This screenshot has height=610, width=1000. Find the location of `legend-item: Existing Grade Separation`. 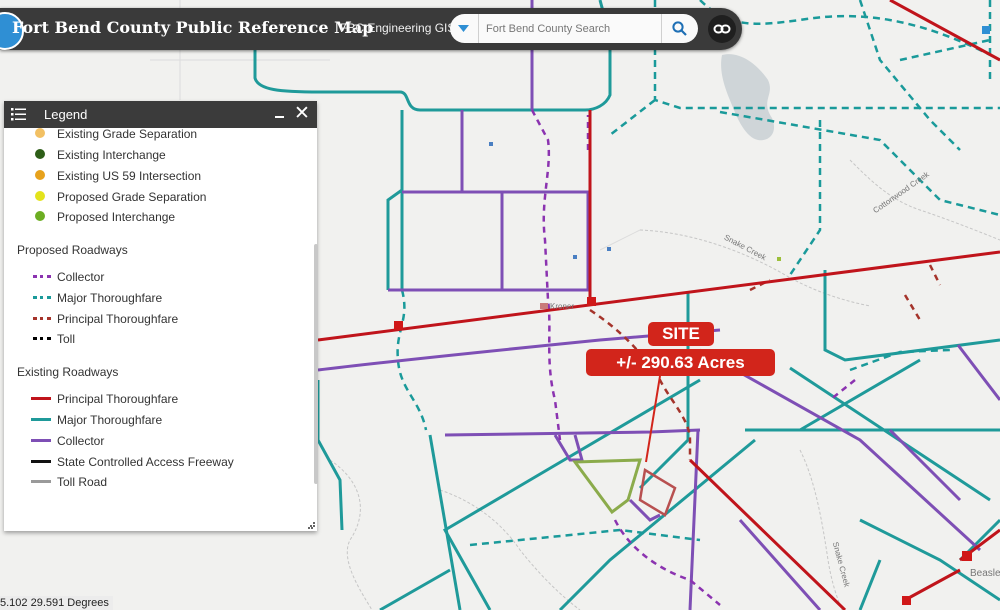

legend-item: Existing Grade Separation is located at coordinates (154, 136).